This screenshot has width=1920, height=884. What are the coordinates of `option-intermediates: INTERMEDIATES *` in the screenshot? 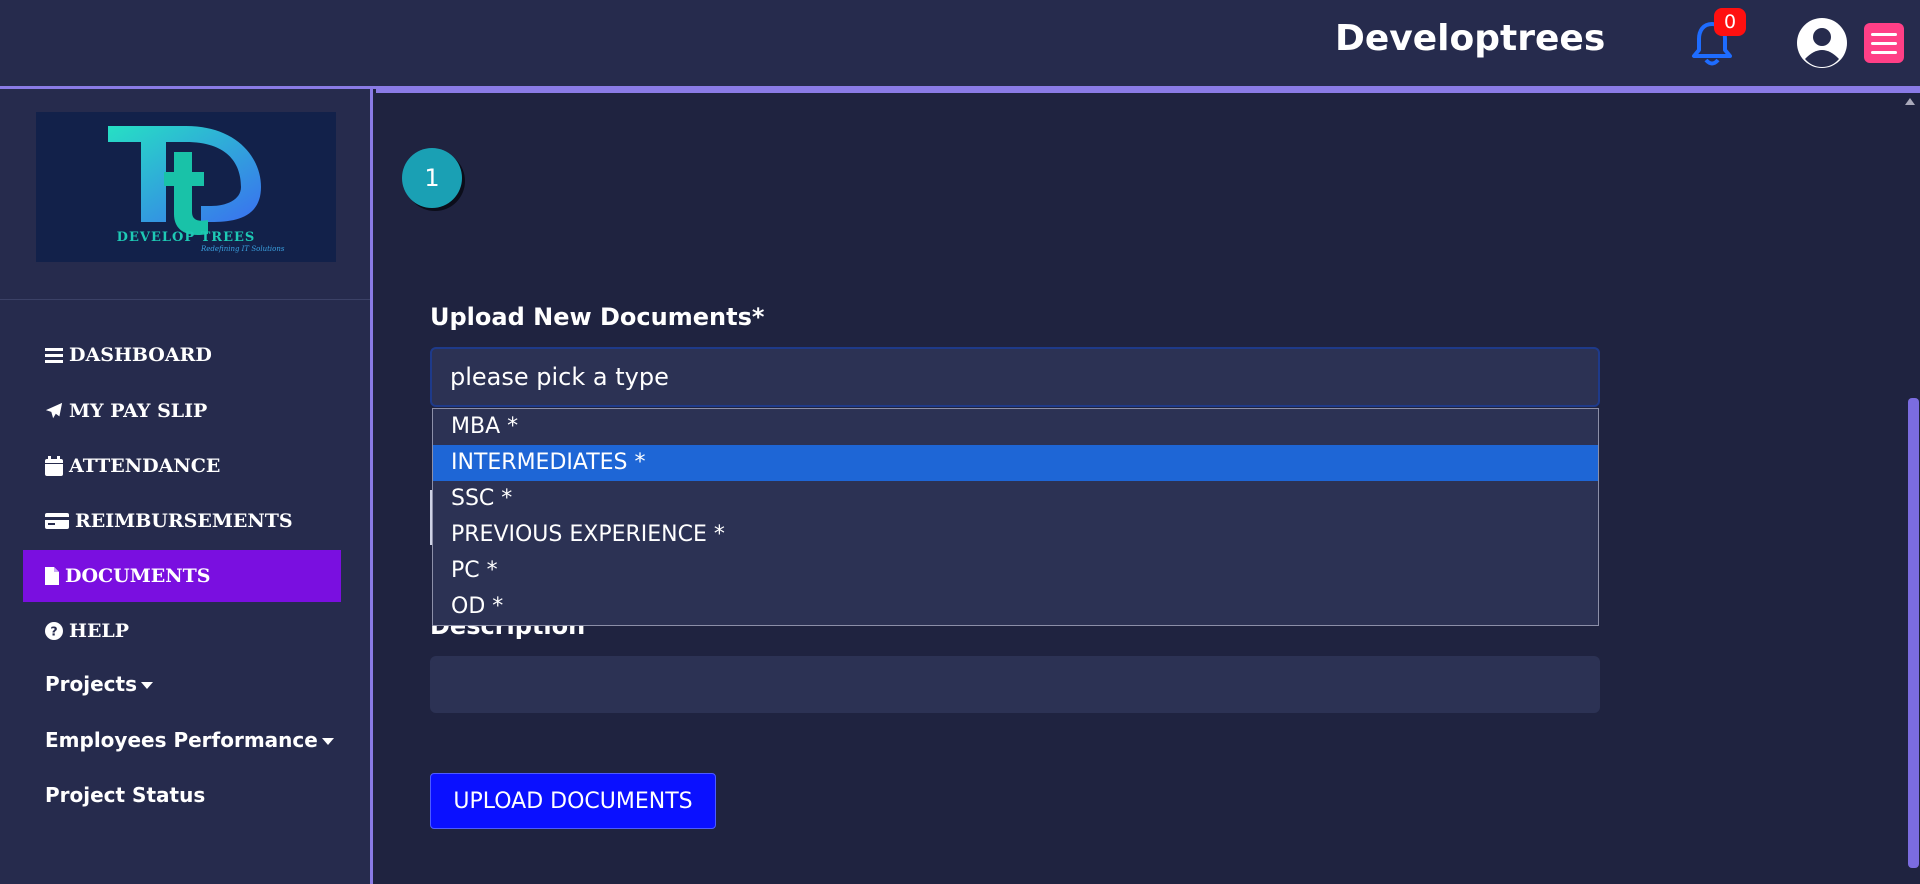 It's located at (1015, 463).